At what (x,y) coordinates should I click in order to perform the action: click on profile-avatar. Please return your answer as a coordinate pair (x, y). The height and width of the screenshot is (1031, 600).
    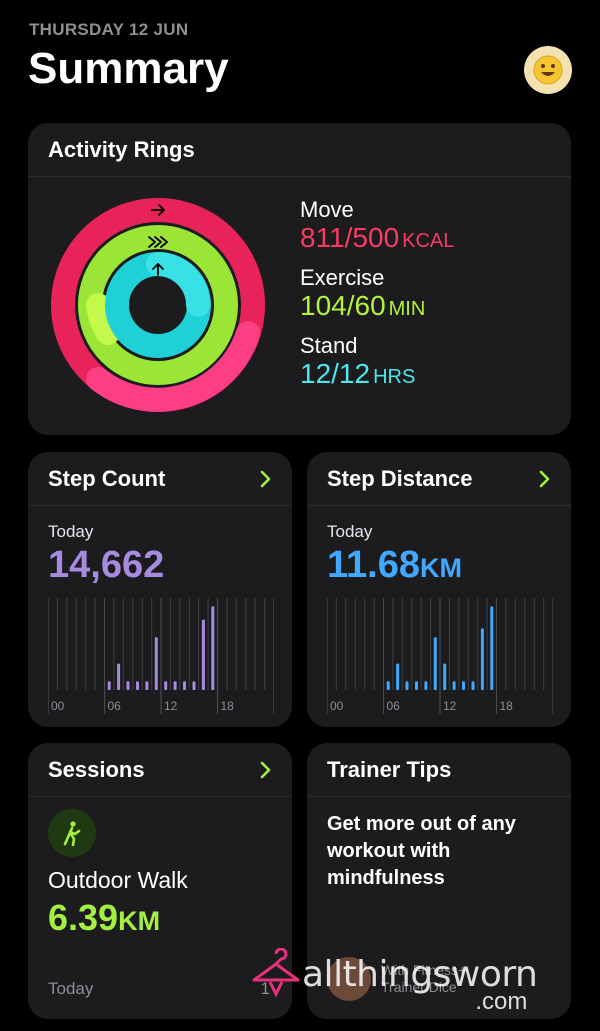
    Looking at the image, I should click on (548, 70).